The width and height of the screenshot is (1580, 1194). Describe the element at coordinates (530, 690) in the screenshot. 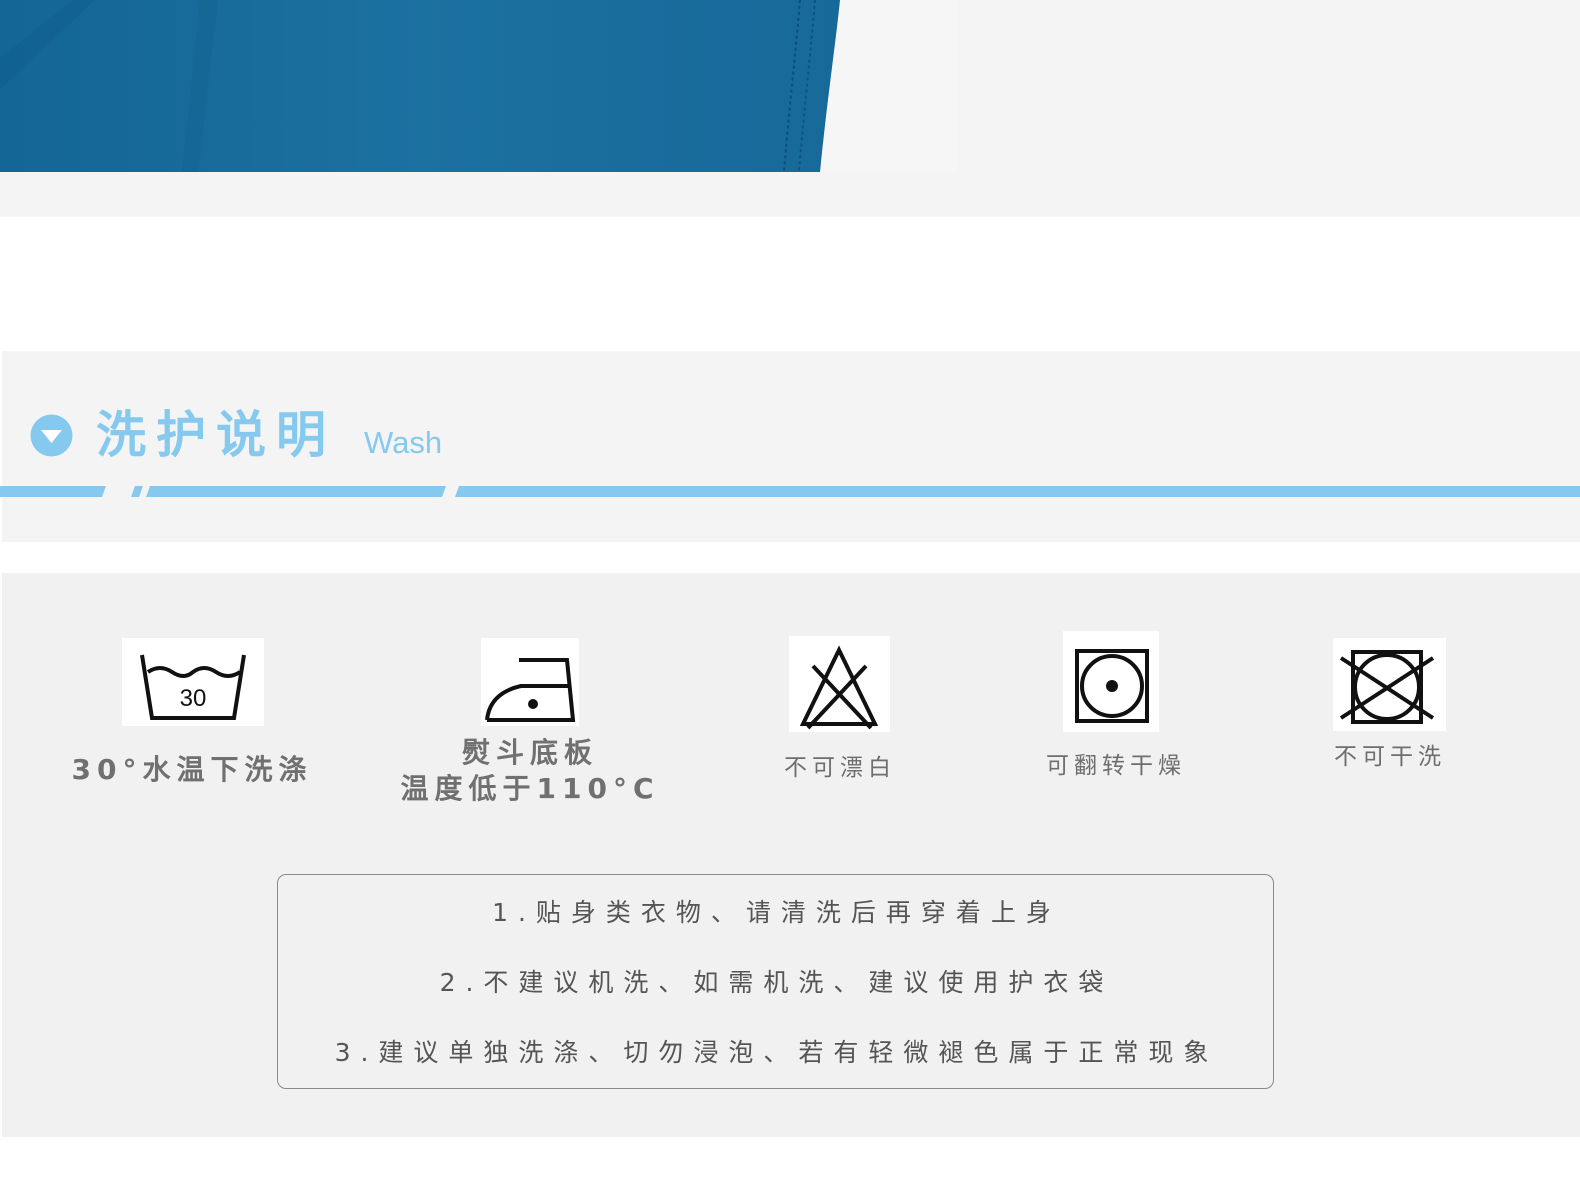

I see `iron-low-temp-icon` at that location.